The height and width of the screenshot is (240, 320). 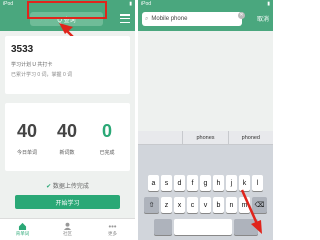 I want to click on plan-text: 学习计划 U 共打卡, so click(x=32, y=65).